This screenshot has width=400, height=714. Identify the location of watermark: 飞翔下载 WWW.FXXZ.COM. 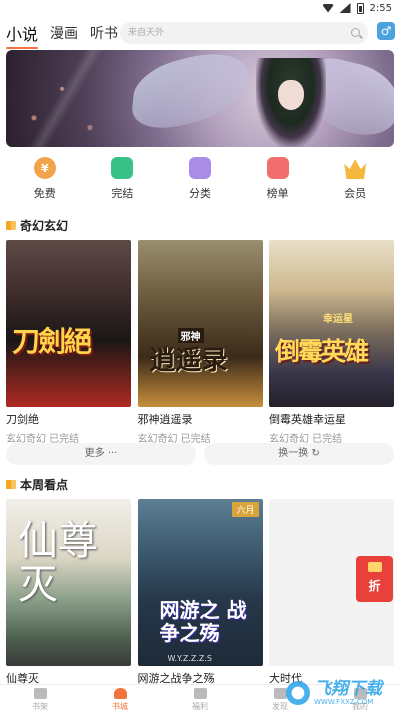
(341, 693).